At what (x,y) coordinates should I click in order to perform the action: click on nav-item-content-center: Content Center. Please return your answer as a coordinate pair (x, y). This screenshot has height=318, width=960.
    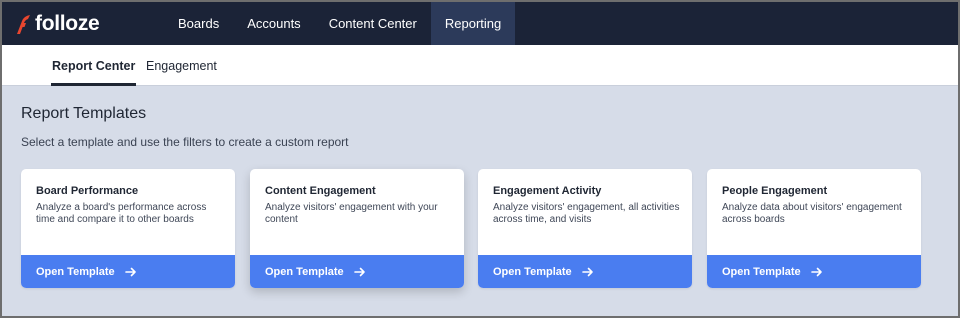
    Looking at the image, I should click on (373, 23).